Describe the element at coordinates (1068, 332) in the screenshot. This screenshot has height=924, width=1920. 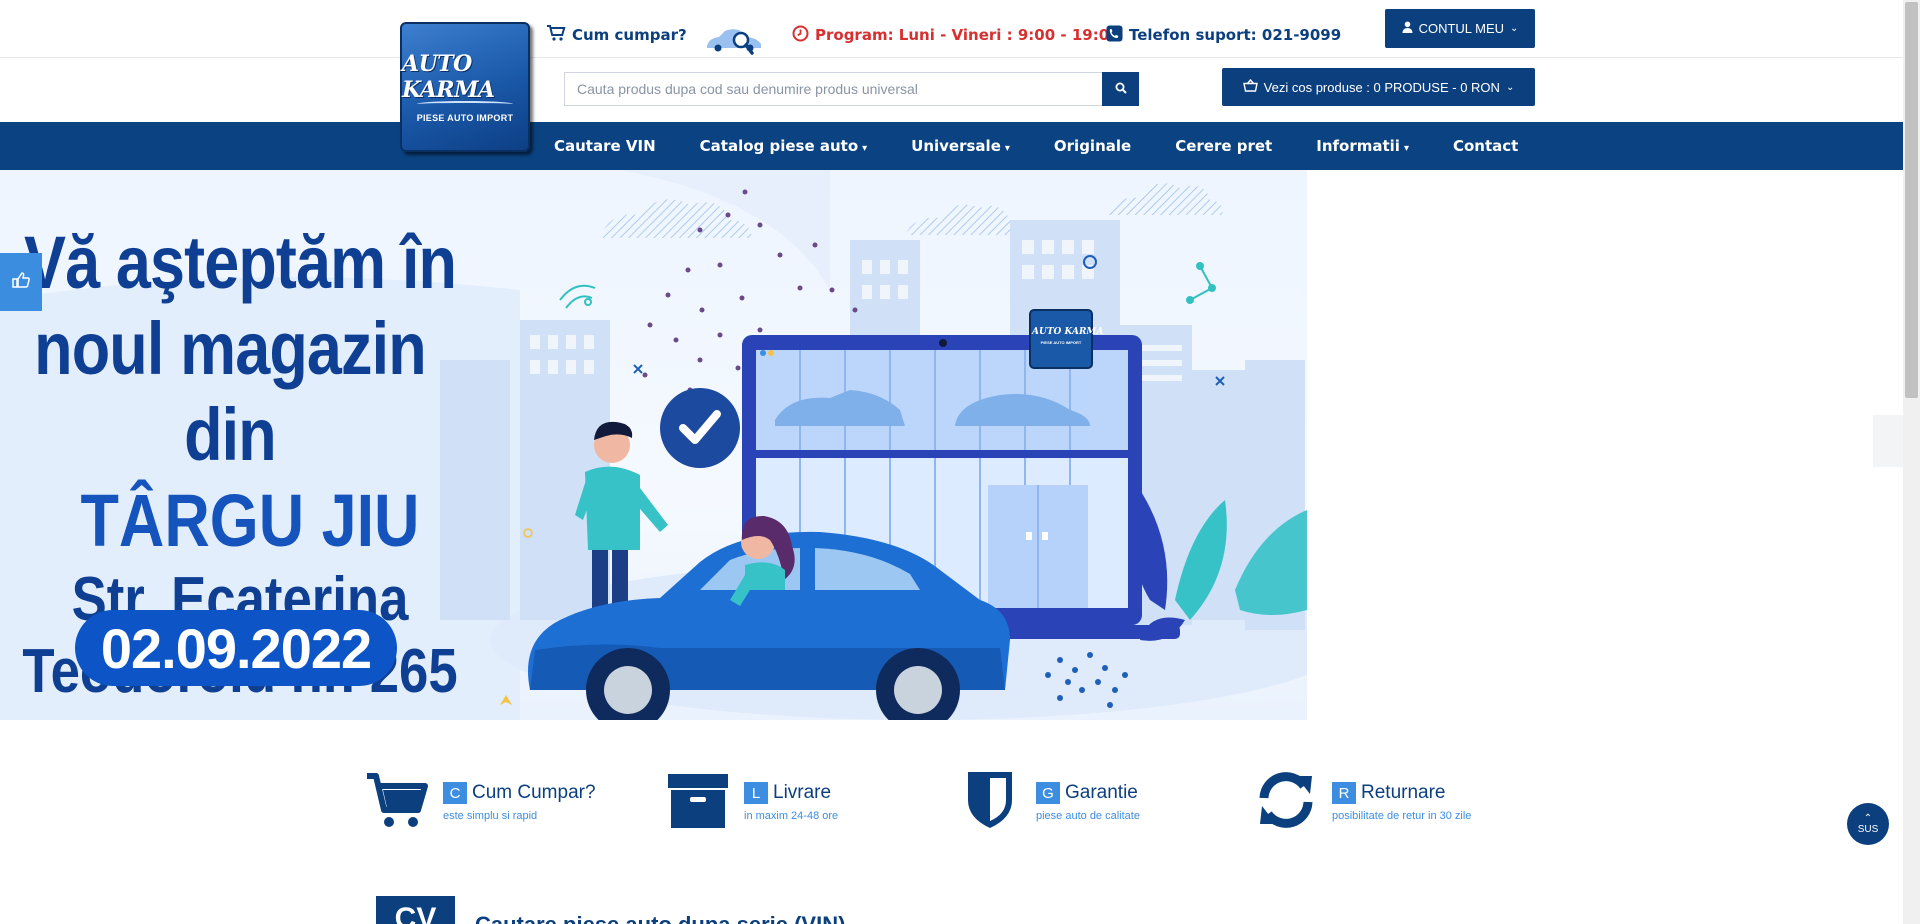
I see `screen-logo-brand: AUTO KARMA` at that location.